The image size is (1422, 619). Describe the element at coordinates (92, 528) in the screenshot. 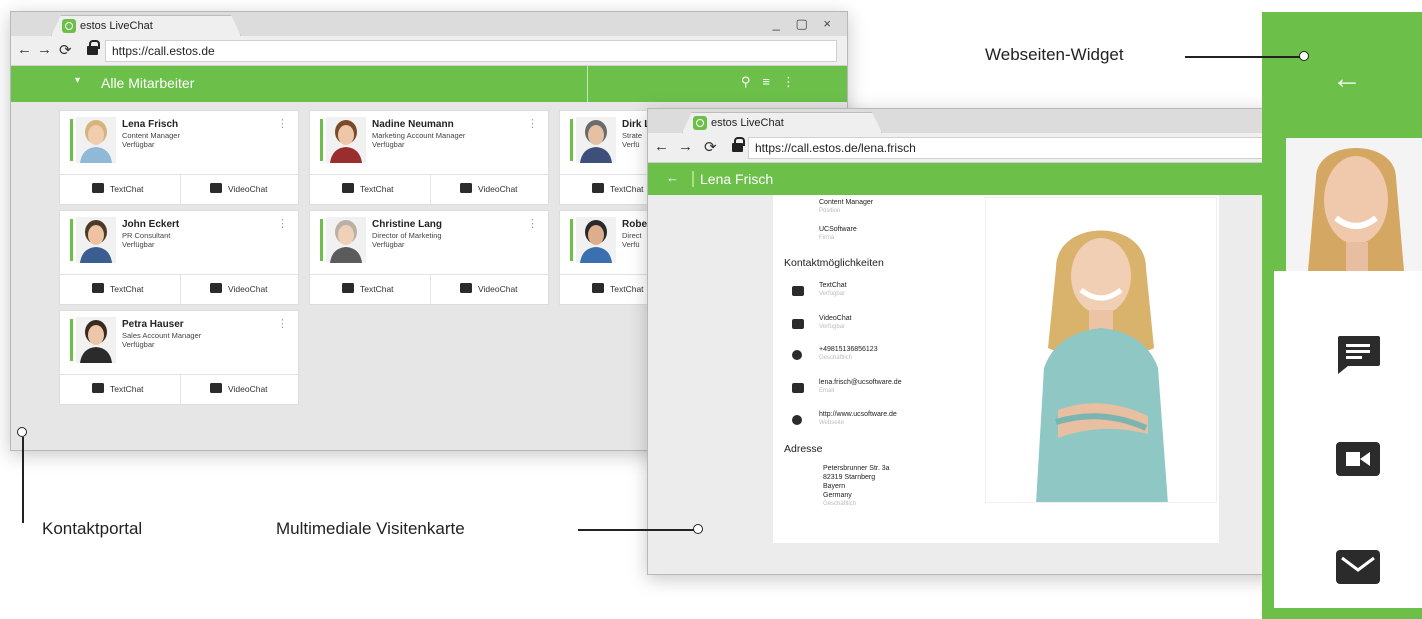

I see `callout-portal-label: Kontaktportal` at that location.